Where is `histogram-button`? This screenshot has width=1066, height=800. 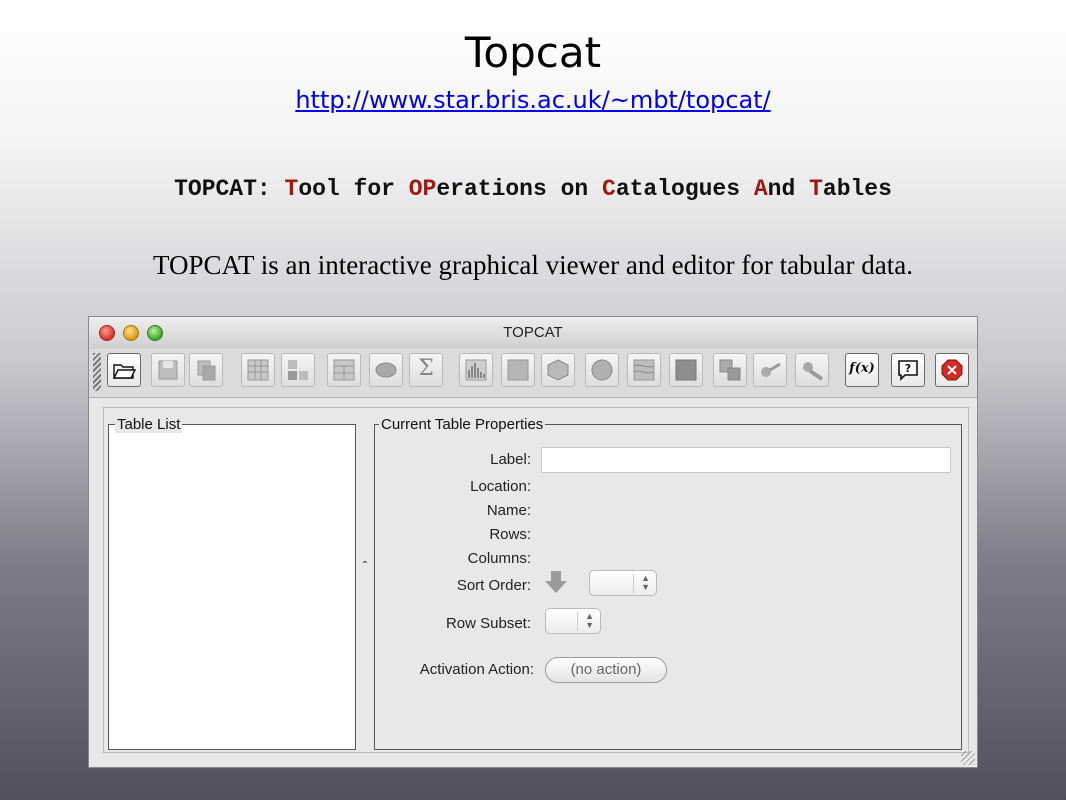 histogram-button is located at coordinates (476, 370).